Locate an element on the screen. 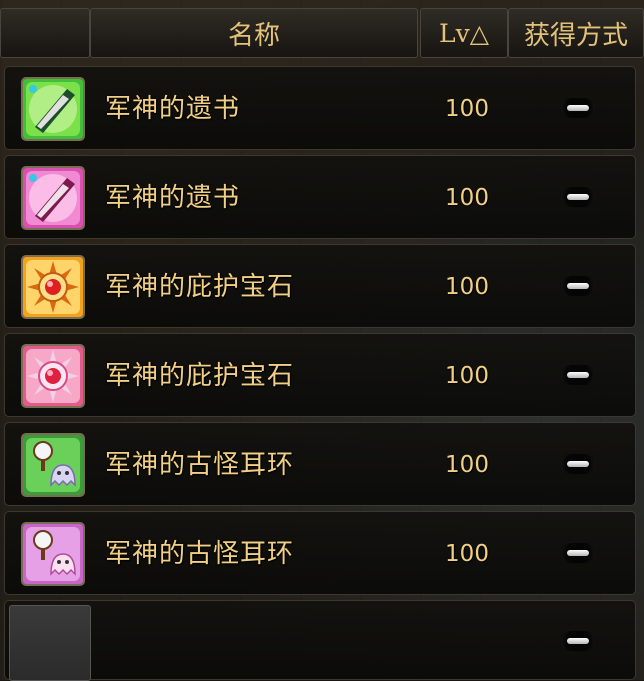 This screenshot has height=681, width=644. header-obtain-method: 获得方式 is located at coordinates (576, 33).